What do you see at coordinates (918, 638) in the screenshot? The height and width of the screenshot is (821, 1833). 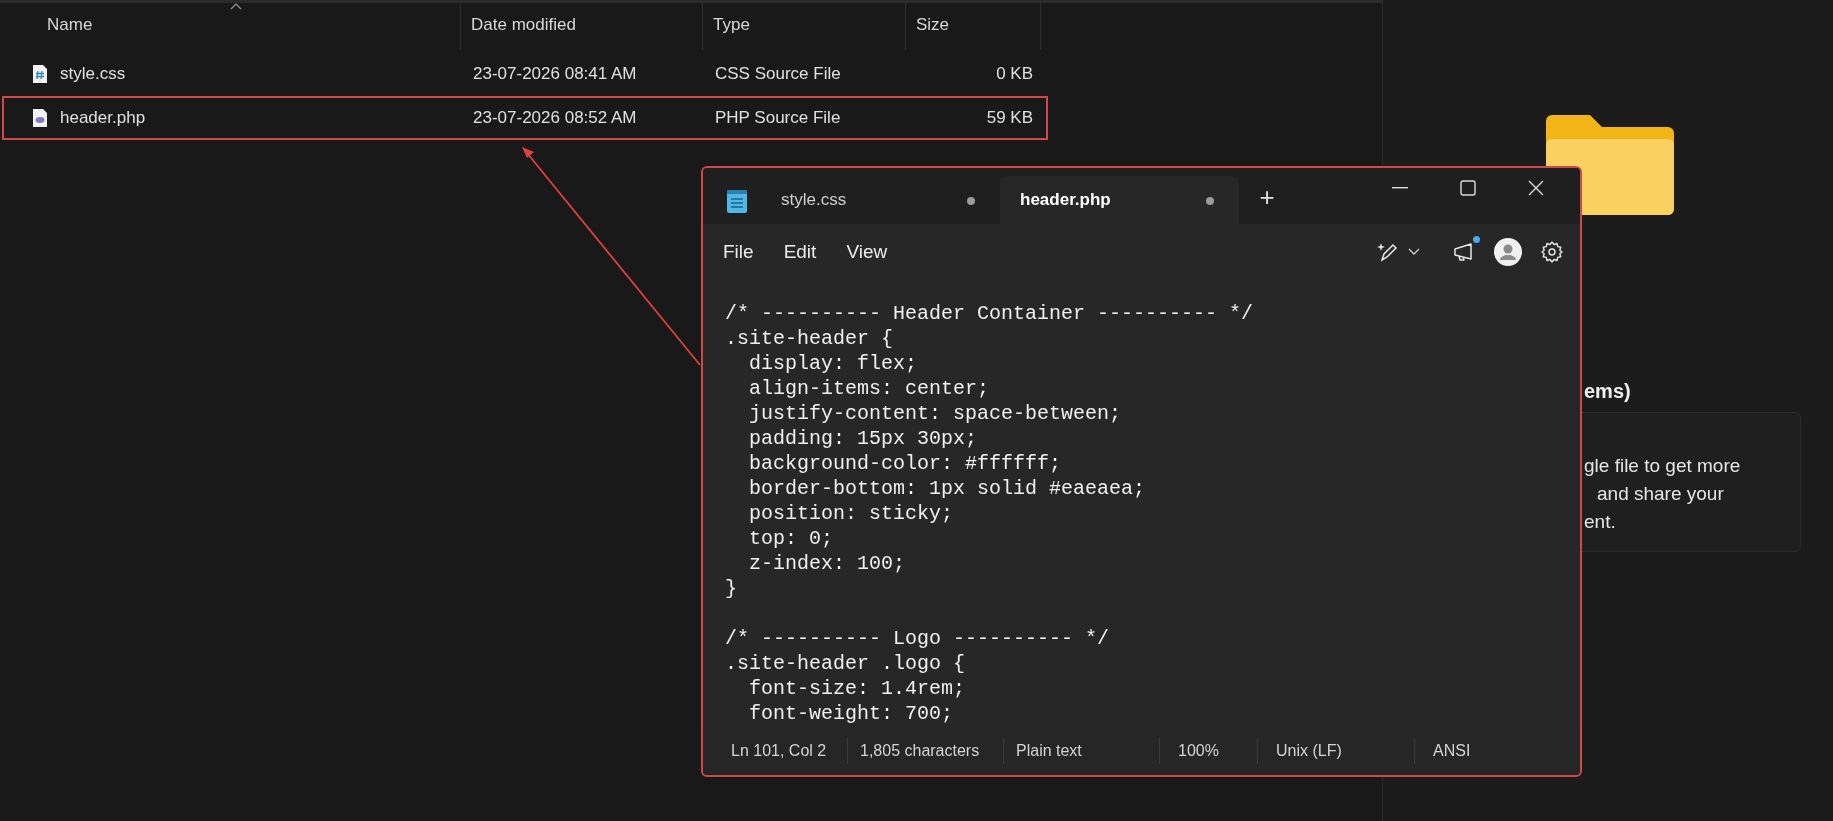 I see `code-line: /* ---------- Logo ---------- */` at bounding box center [918, 638].